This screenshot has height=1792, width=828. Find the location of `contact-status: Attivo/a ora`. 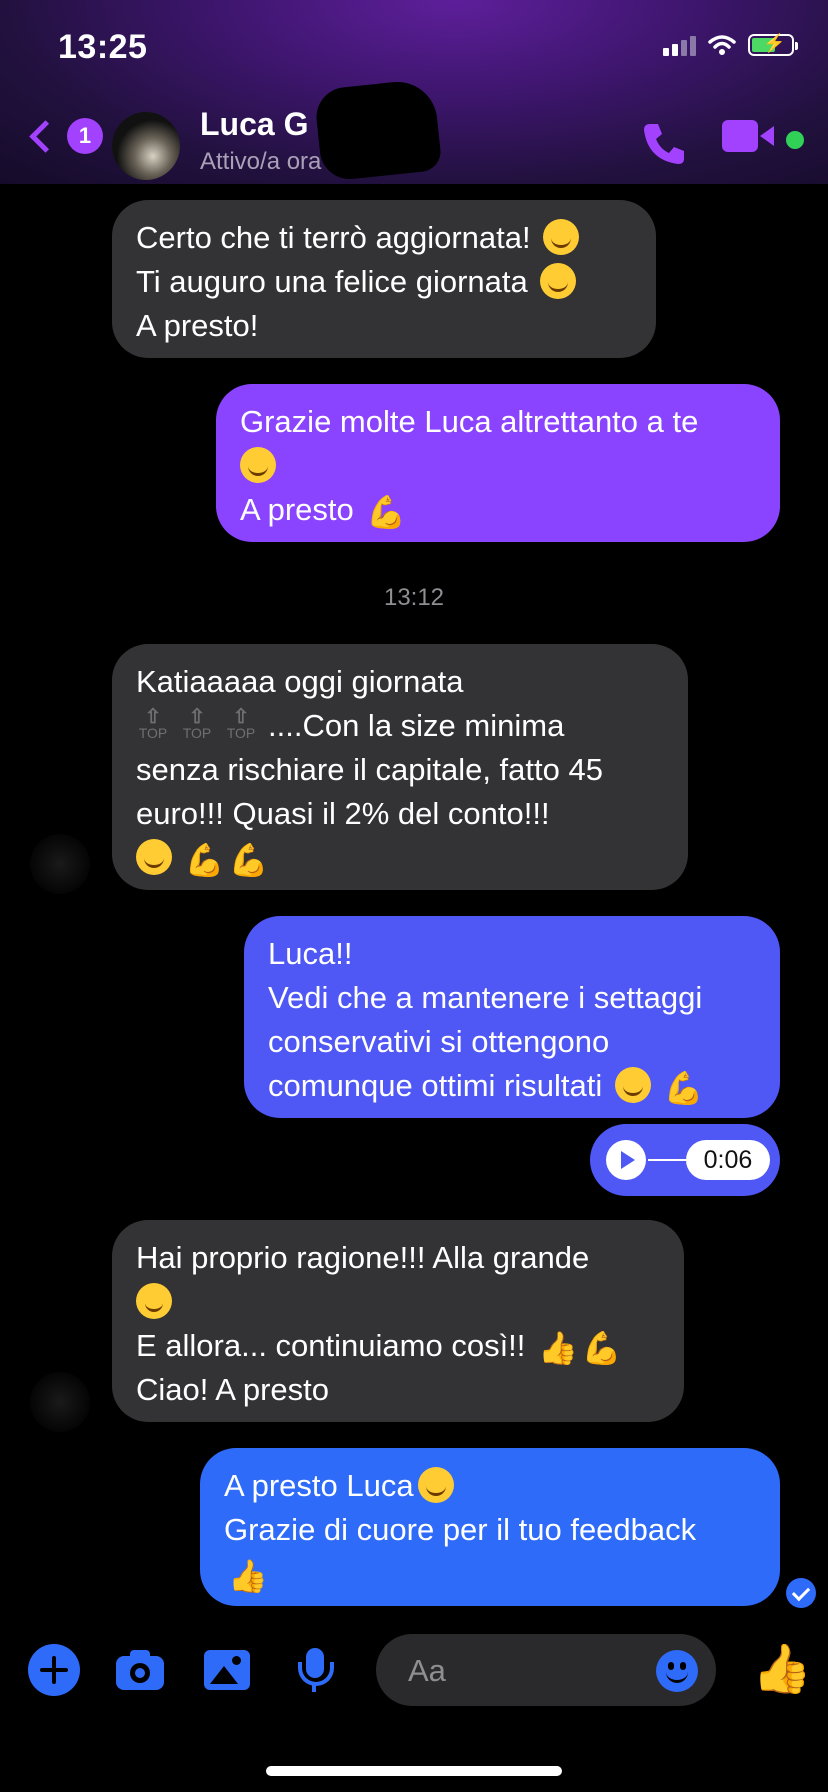

contact-status: Attivo/a ora is located at coordinates (261, 161).